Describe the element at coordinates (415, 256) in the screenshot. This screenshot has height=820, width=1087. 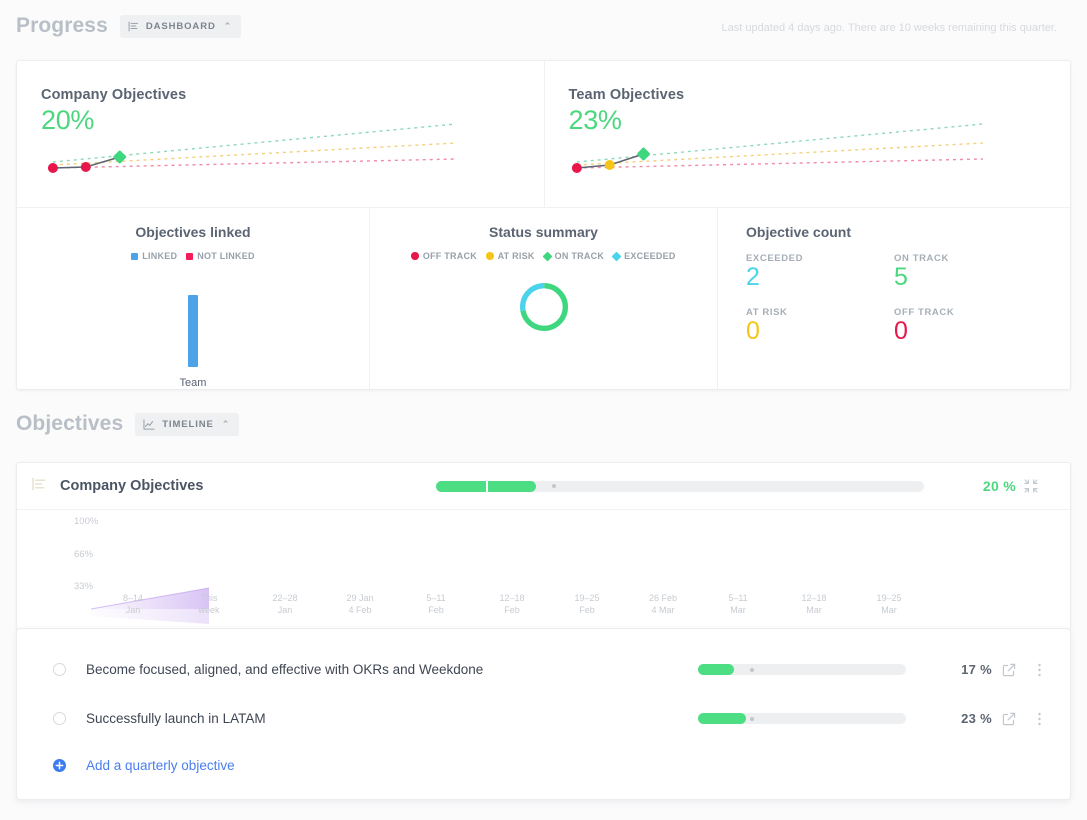
I see `off-track-dot-icon` at that location.